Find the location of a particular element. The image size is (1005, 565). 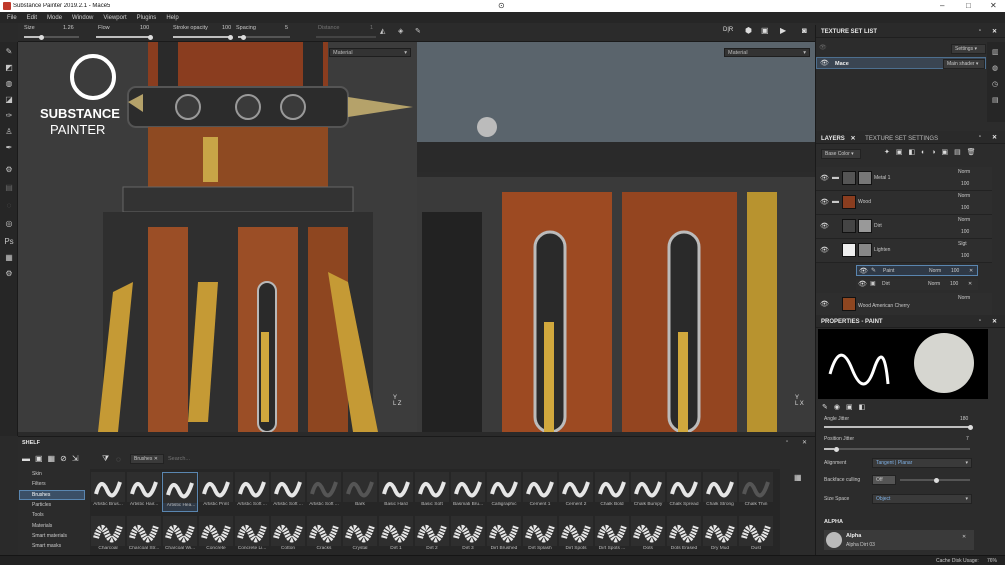

size-slider is located at coordinates (51, 37).